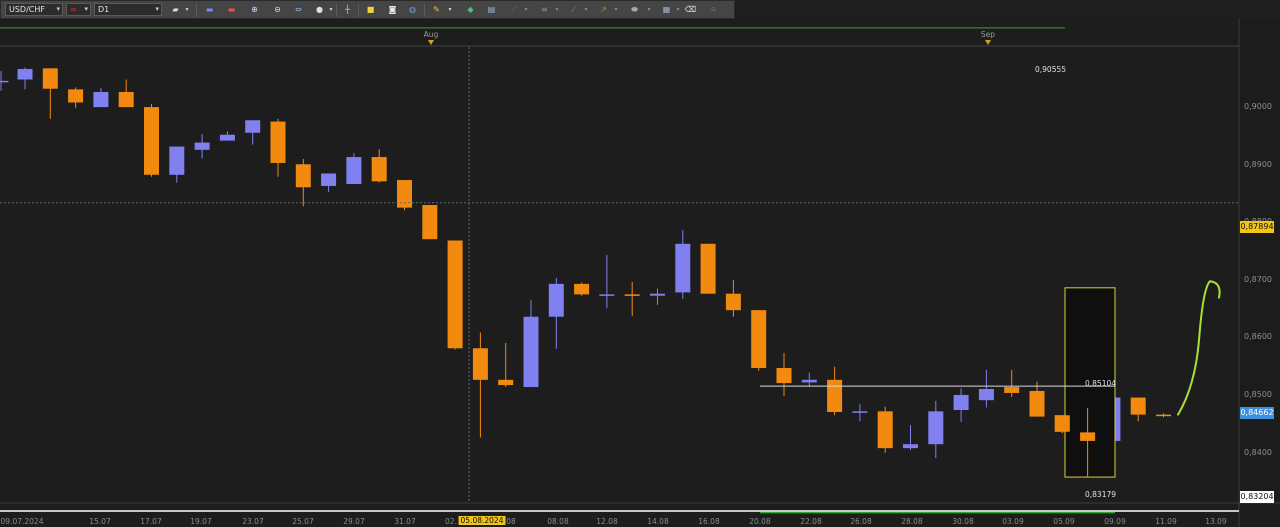 Image resolution: width=1280 pixels, height=527 pixels. What do you see at coordinates (988, 34) in the screenshot?
I see `month-label-sep: Sep` at bounding box center [988, 34].